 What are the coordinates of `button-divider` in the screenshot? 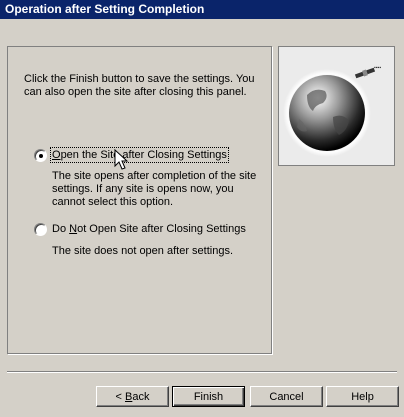 It's located at (202, 372).